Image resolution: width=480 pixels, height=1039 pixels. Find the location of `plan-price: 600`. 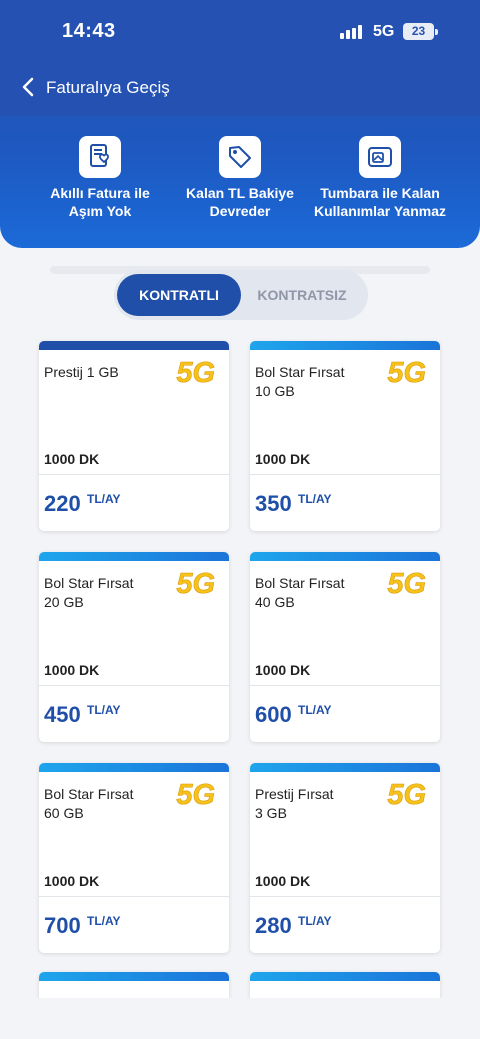

plan-price: 600 is located at coordinates (273, 714).